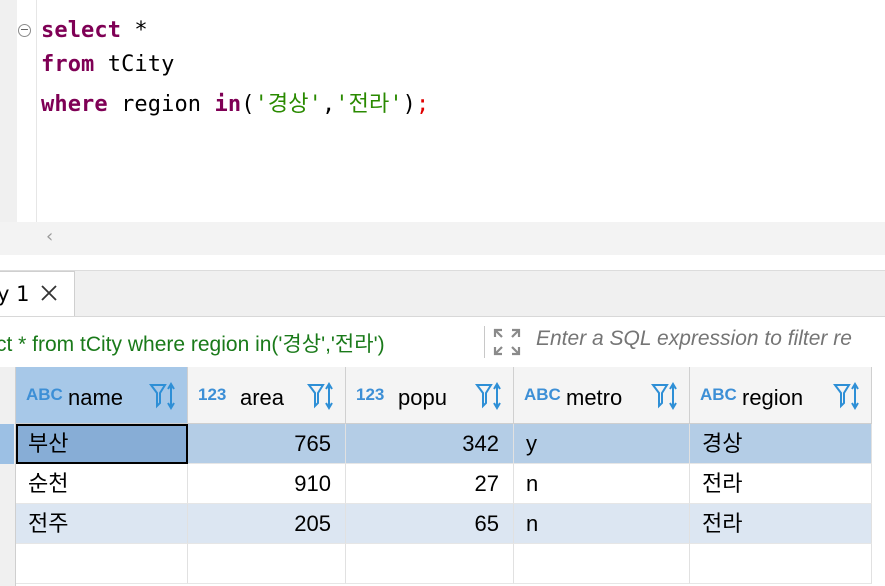 The height and width of the screenshot is (586, 885). What do you see at coordinates (74, 104) in the screenshot?
I see `keyword-where: where` at bounding box center [74, 104].